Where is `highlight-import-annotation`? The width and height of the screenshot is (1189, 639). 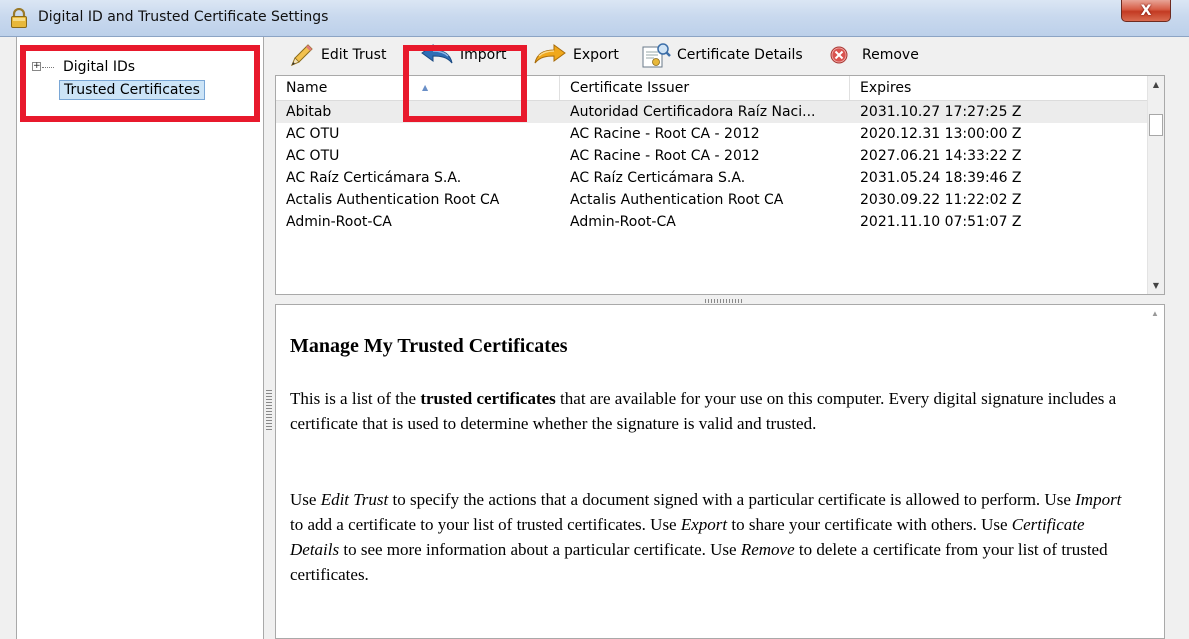 highlight-import-annotation is located at coordinates (465, 83).